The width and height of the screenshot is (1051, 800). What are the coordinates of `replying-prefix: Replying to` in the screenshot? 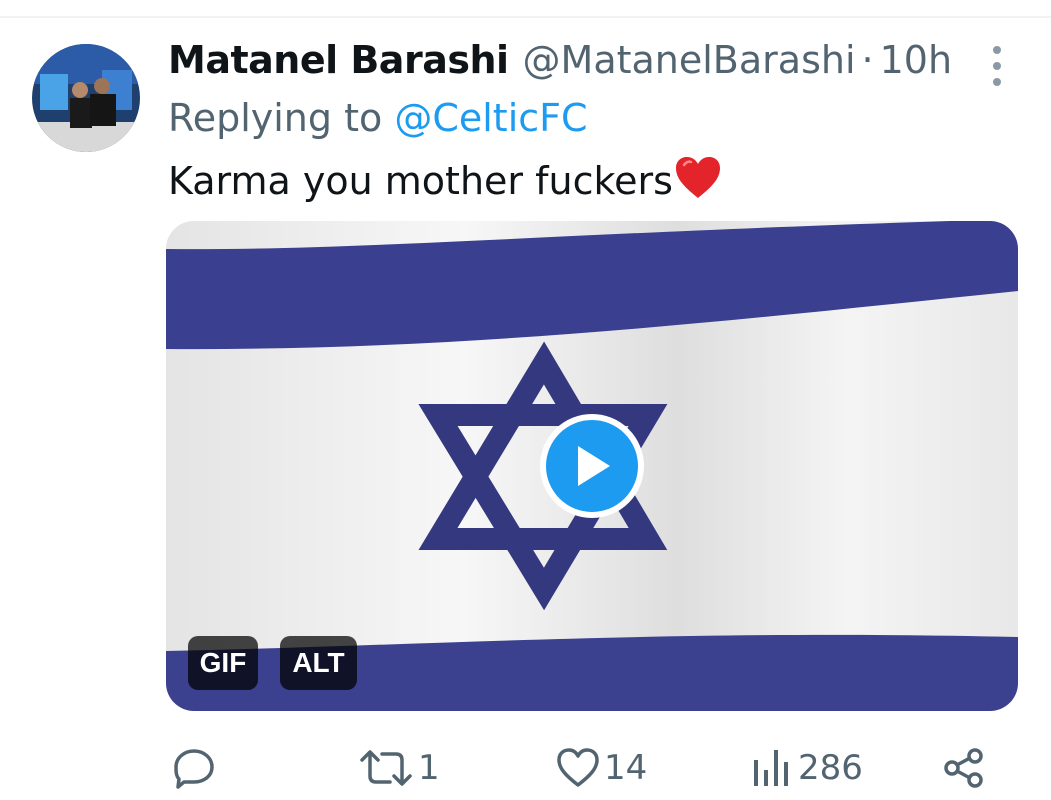 It's located at (275, 118).